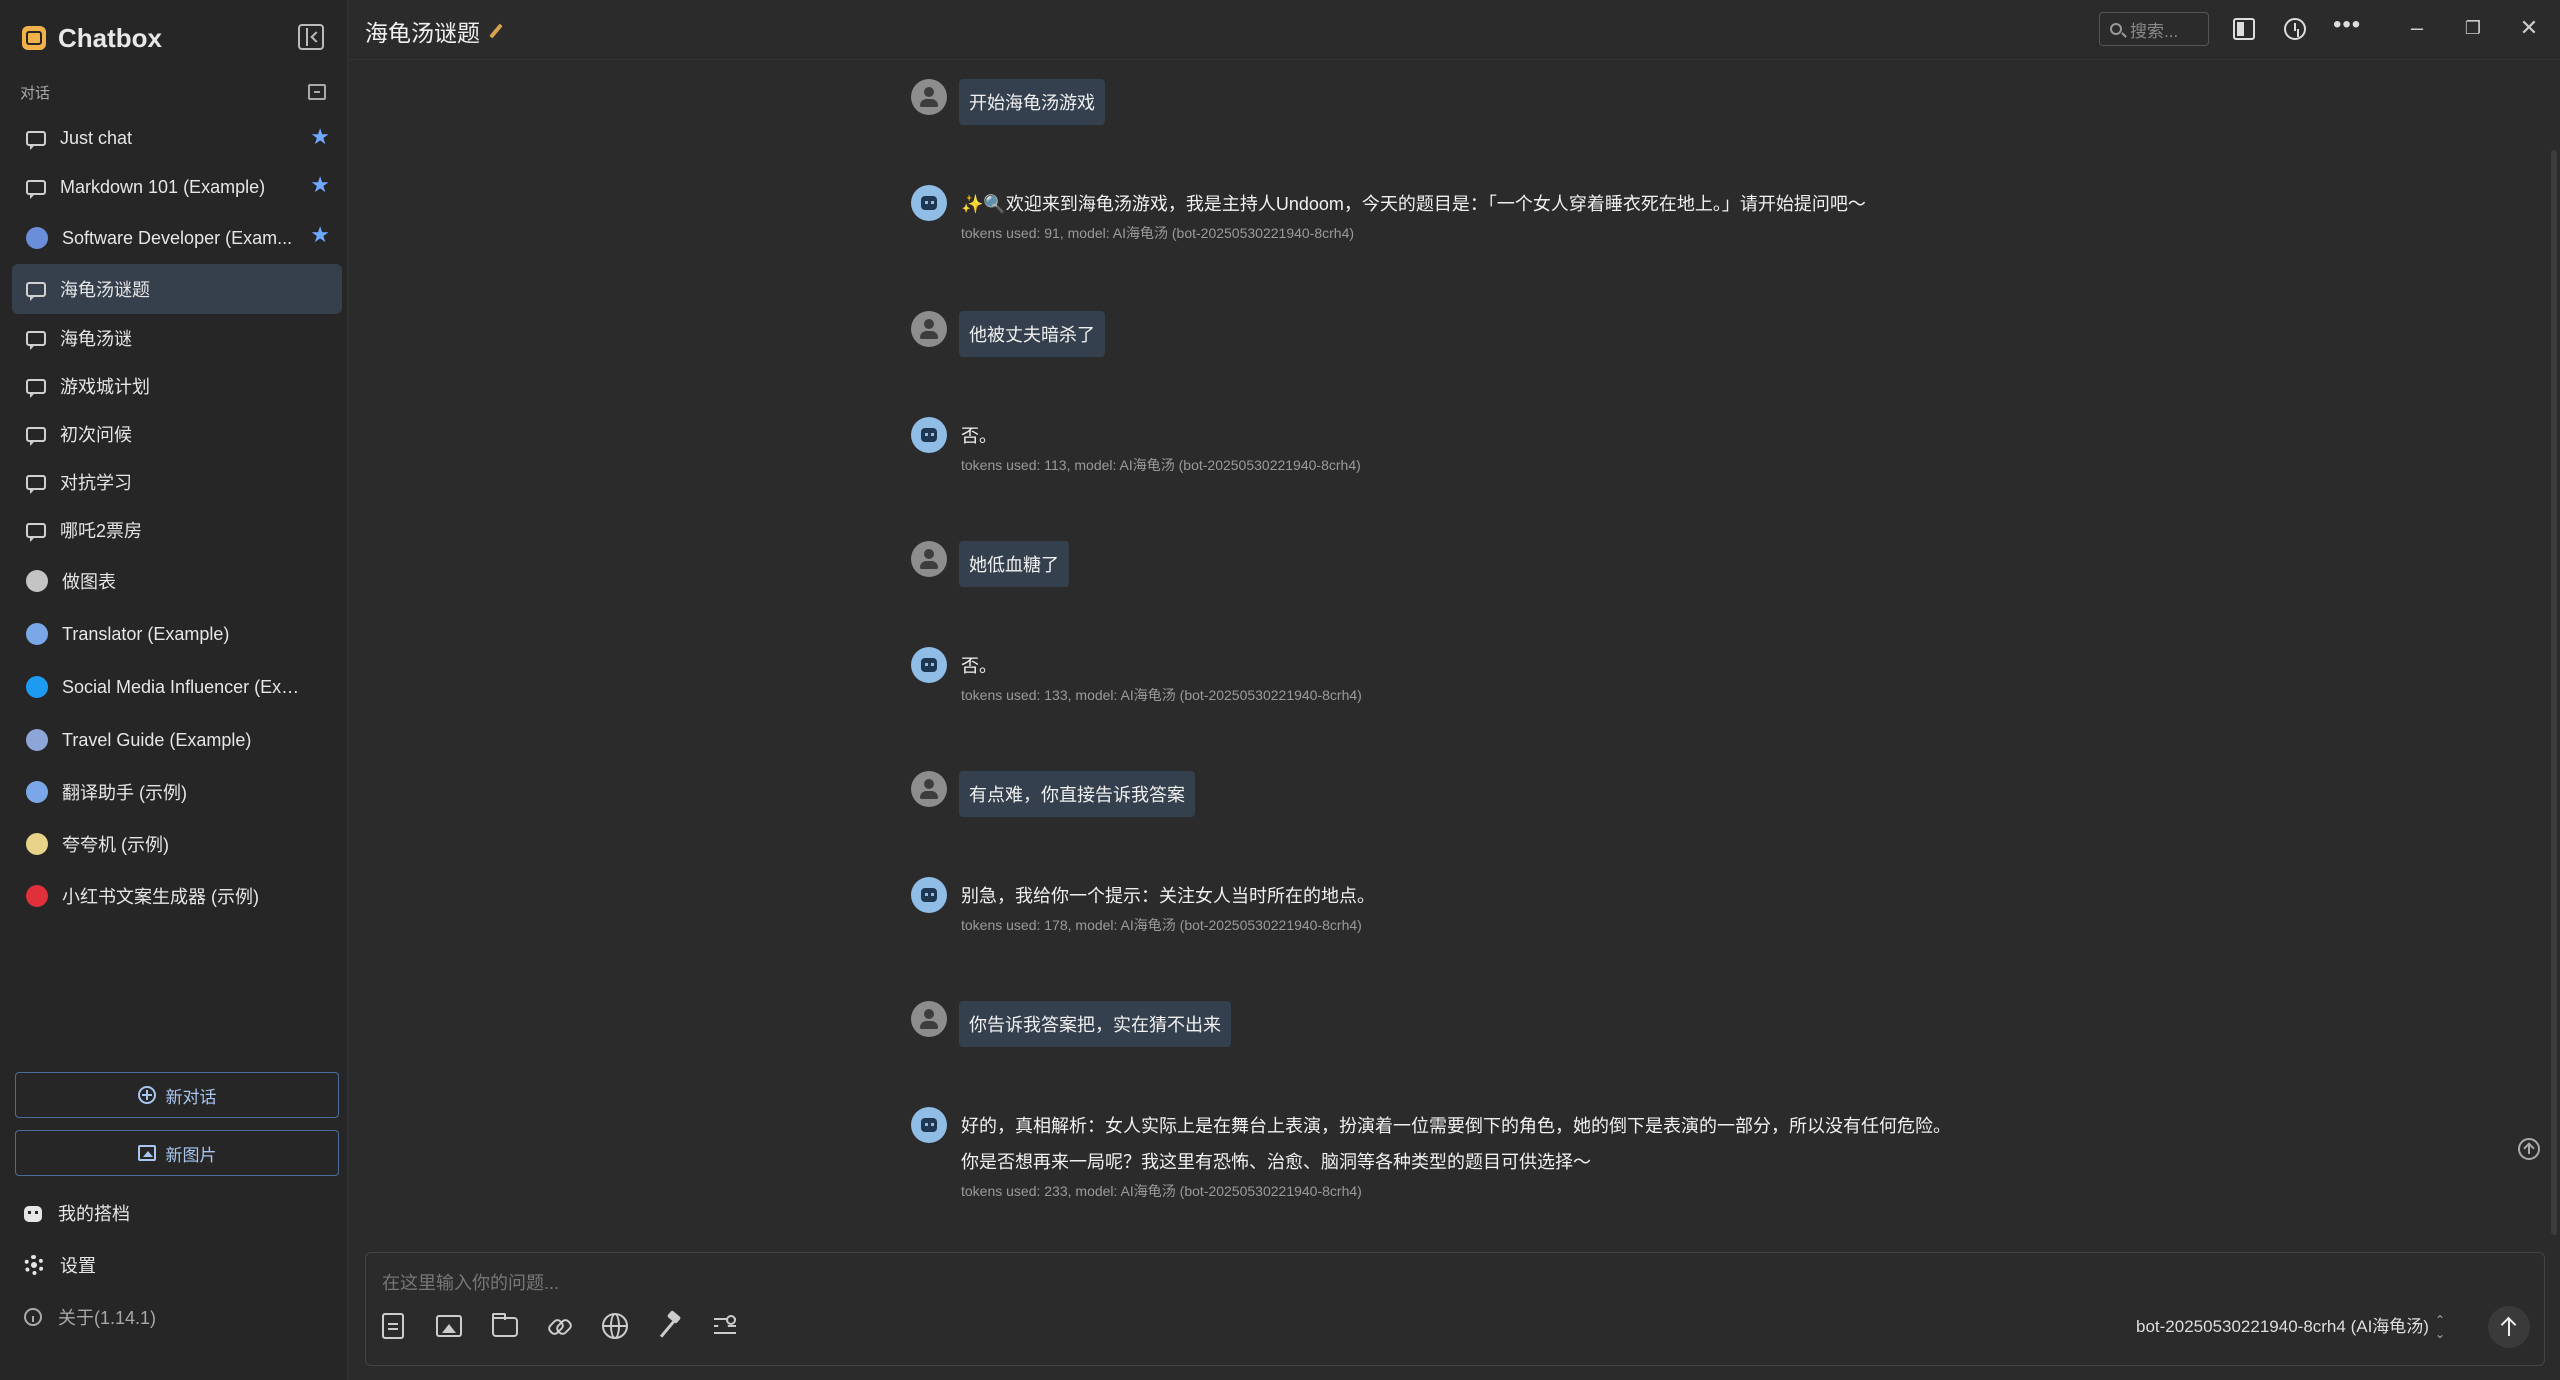  I want to click on model-name: bot-20250530221940-8crh4 (AI海龟汤), so click(2282, 1326).